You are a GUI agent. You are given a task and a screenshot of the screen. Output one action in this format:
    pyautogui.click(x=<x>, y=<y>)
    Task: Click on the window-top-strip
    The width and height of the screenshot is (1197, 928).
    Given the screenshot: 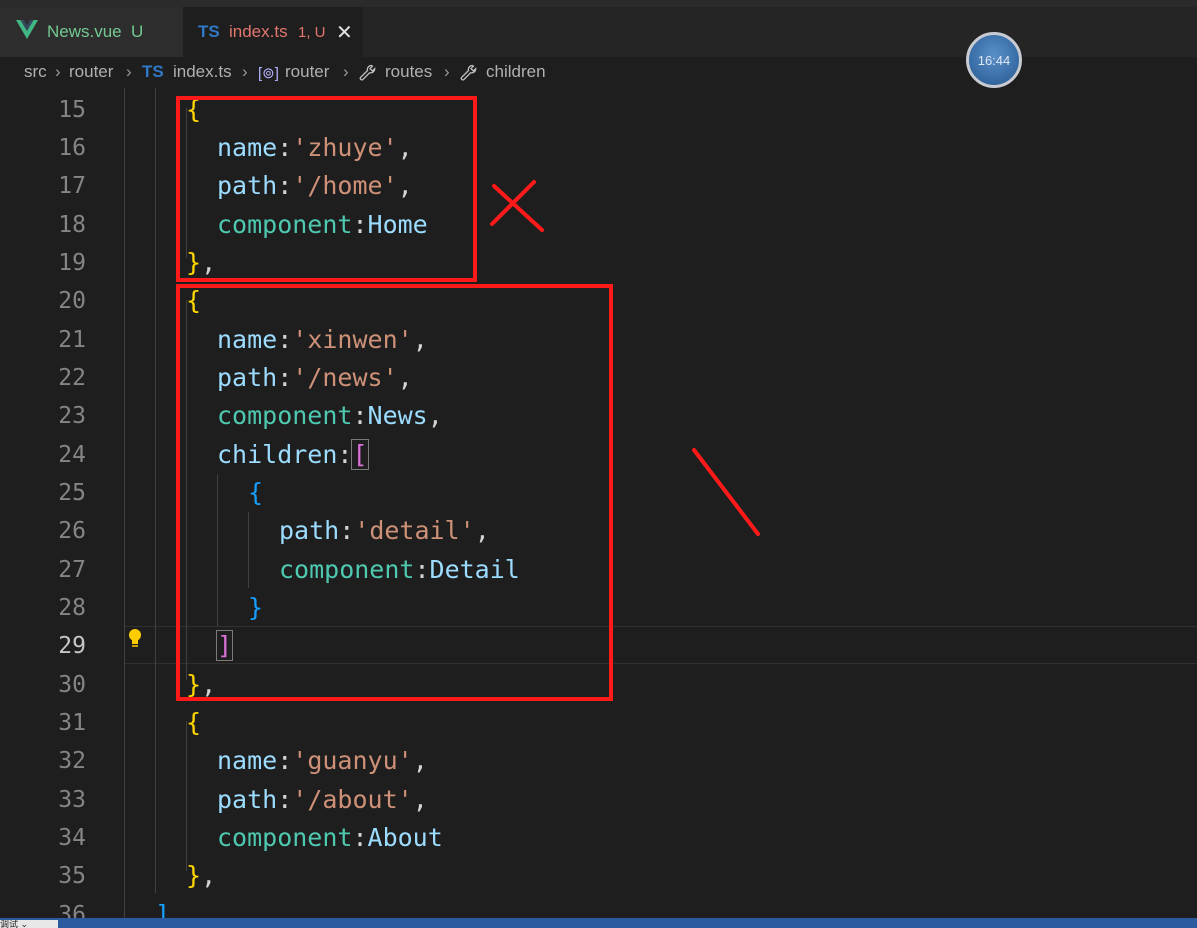 What is the action you would take?
    pyautogui.click(x=598, y=3)
    